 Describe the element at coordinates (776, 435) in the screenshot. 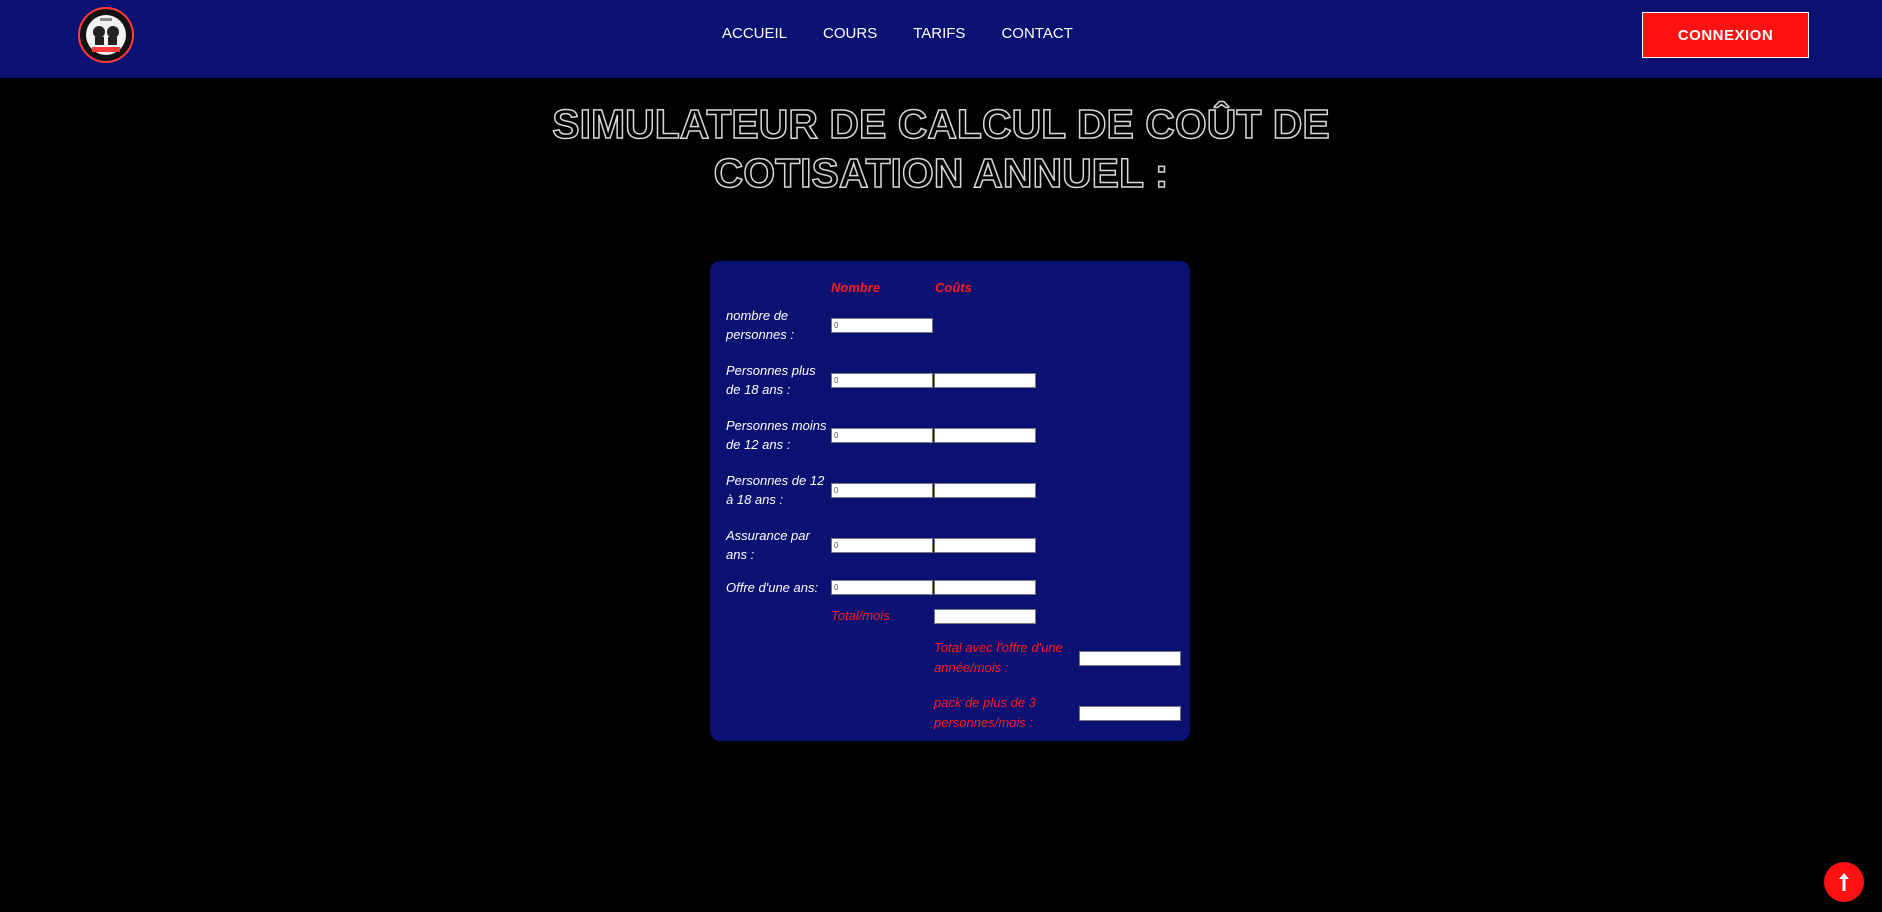

I see `row-label-moins-12: Personnes moins de 12 ans :` at that location.